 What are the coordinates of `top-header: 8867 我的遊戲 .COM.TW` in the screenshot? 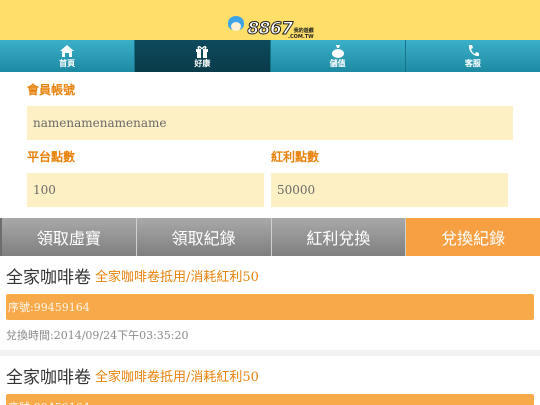 It's located at (270, 20).